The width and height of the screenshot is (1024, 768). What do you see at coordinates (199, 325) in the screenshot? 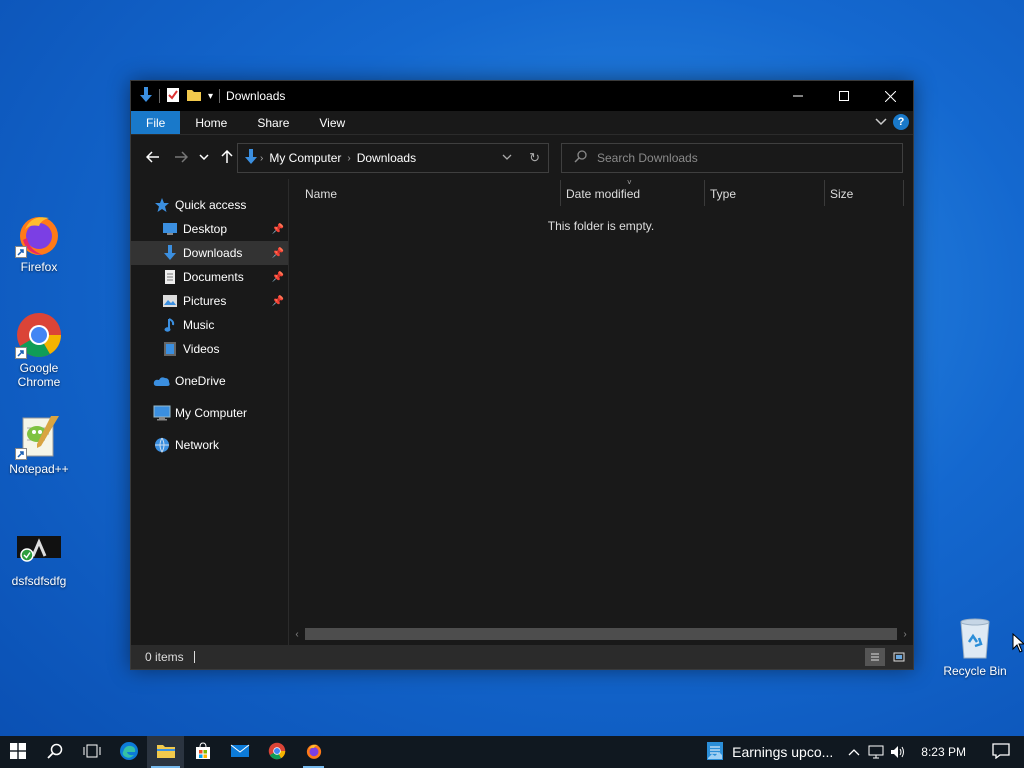
I see `sidebar-item-label: Music` at bounding box center [199, 325].